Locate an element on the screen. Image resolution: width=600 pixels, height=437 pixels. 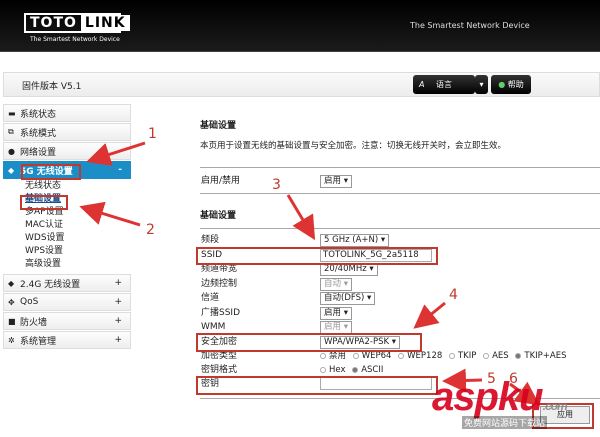
security-row: 安全加密 WPA/WPA2-PSK ▾ is located at coordinates (400, 342).